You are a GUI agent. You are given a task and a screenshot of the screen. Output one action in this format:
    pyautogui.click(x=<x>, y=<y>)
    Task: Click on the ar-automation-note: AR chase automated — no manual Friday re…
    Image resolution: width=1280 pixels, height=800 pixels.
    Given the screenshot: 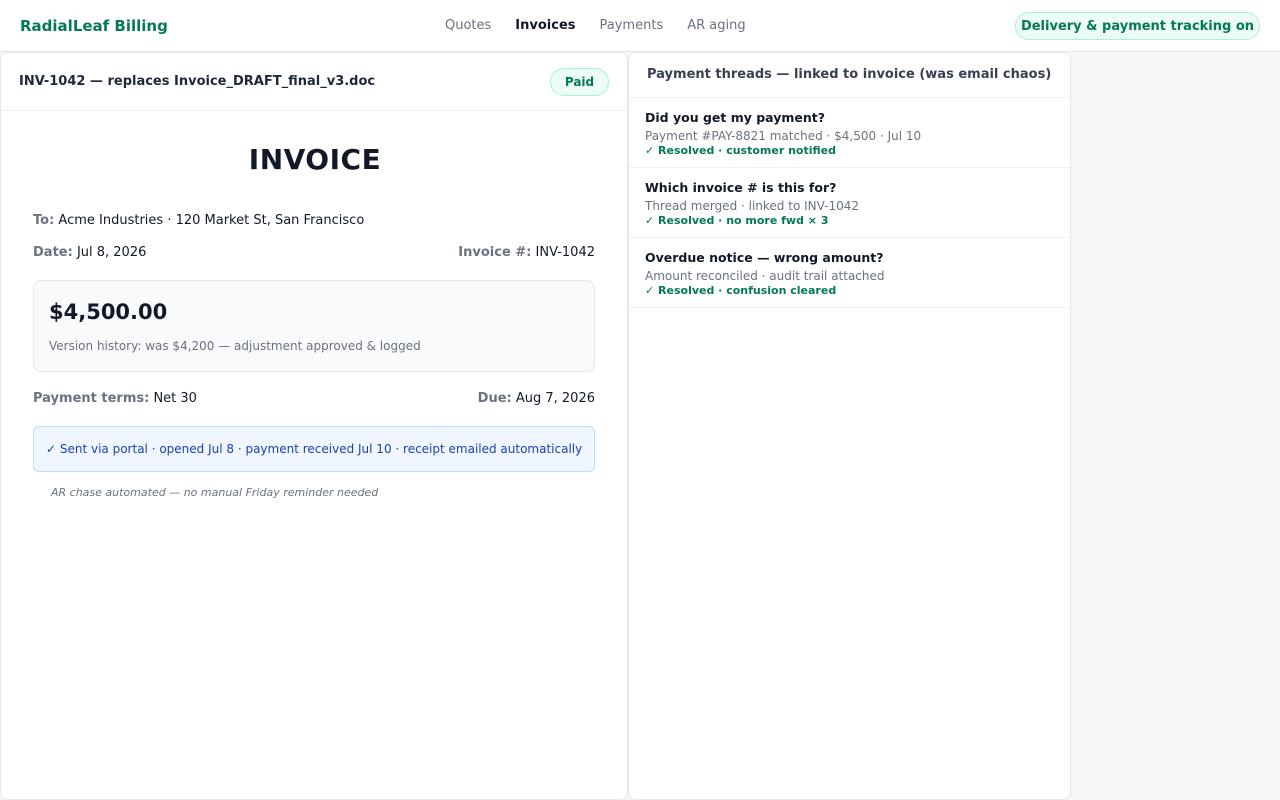 What is the action you would take?
    pyautogui.click(x=215, y=492)
    